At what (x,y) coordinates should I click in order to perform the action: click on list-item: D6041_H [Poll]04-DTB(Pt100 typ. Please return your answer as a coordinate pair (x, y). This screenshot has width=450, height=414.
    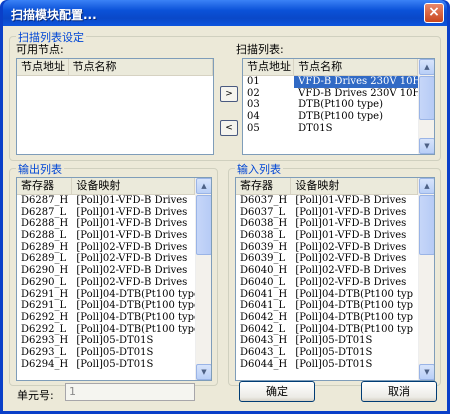
    Looking at the image, I should click on (327, 295).